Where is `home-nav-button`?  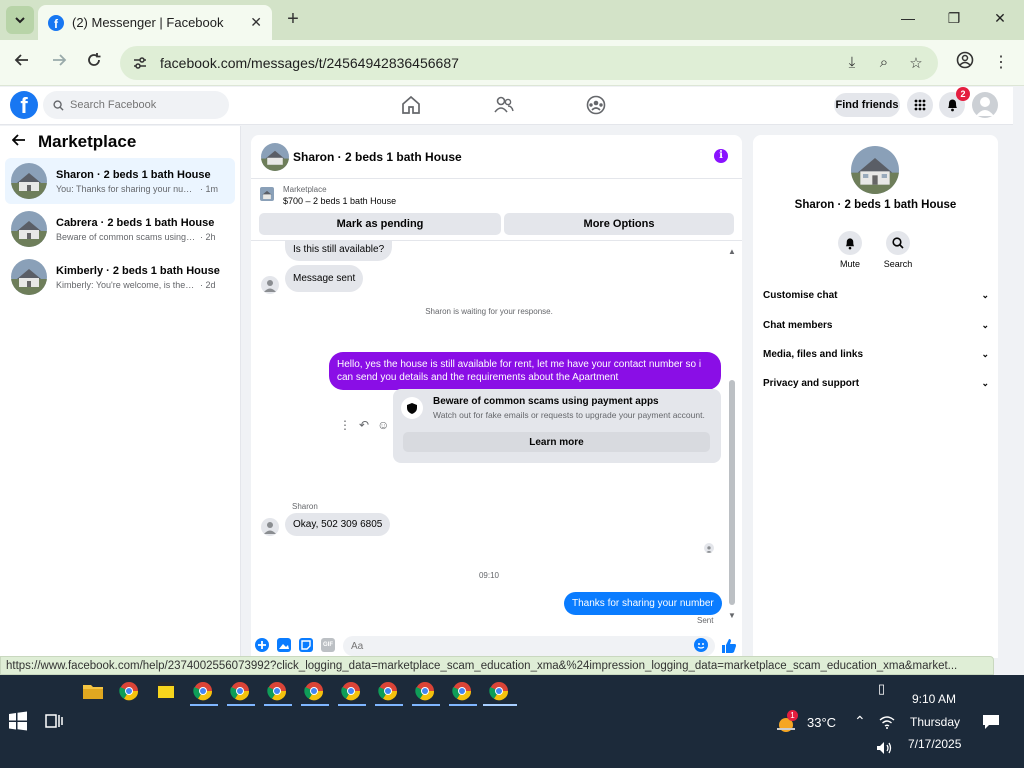 home-nav-button is located at coordinates (412, 106).